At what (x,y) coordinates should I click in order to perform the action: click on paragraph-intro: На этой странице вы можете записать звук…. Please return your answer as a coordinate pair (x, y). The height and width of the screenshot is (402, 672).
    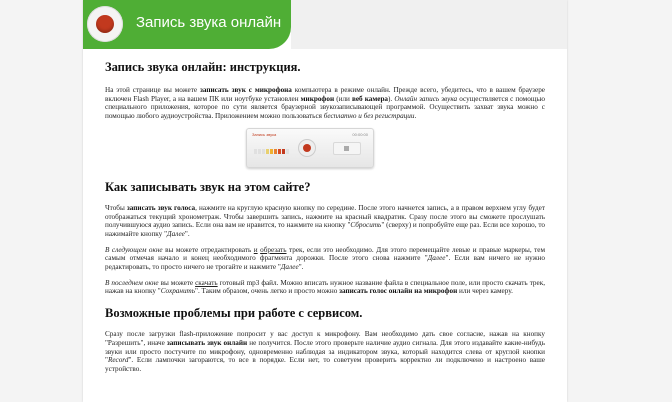
    Looking at the image, I should click on (325, 103).